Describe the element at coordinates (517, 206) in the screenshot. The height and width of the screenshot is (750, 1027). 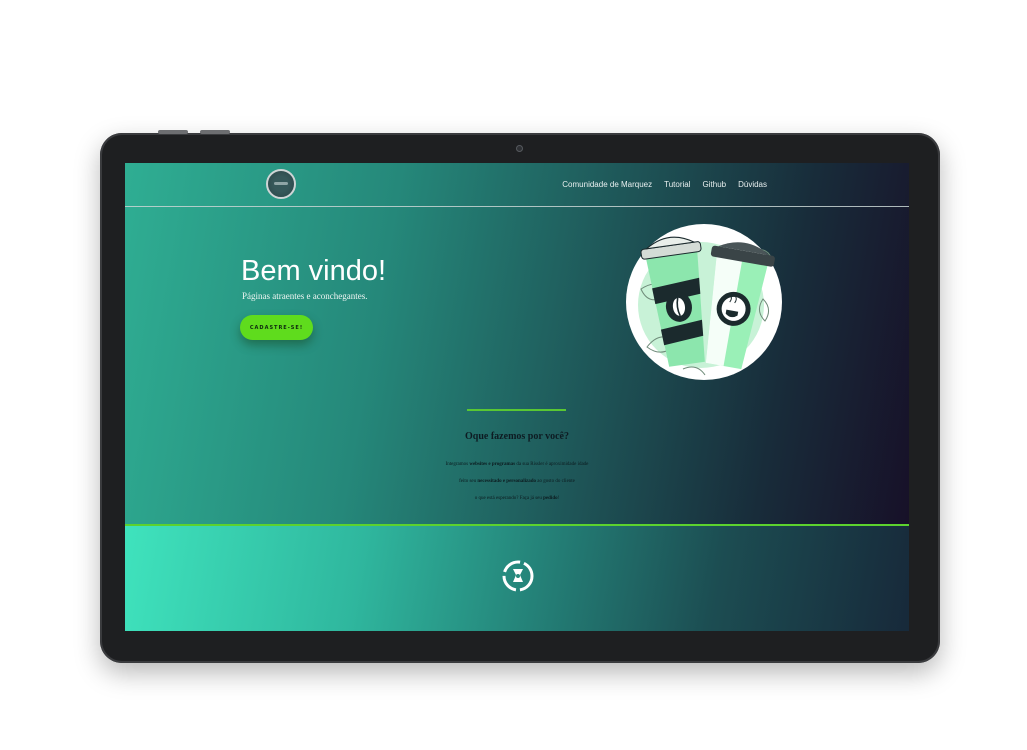
I see `nav-divider` at that location.